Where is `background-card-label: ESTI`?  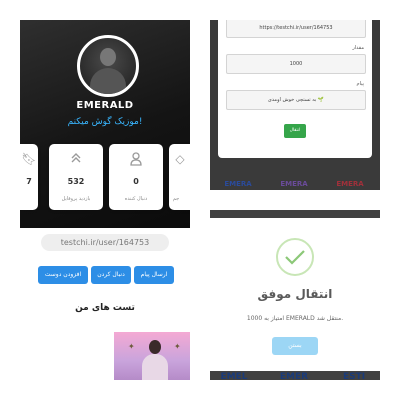
background-card-label: ESTI is located at coordinates (354, 376).